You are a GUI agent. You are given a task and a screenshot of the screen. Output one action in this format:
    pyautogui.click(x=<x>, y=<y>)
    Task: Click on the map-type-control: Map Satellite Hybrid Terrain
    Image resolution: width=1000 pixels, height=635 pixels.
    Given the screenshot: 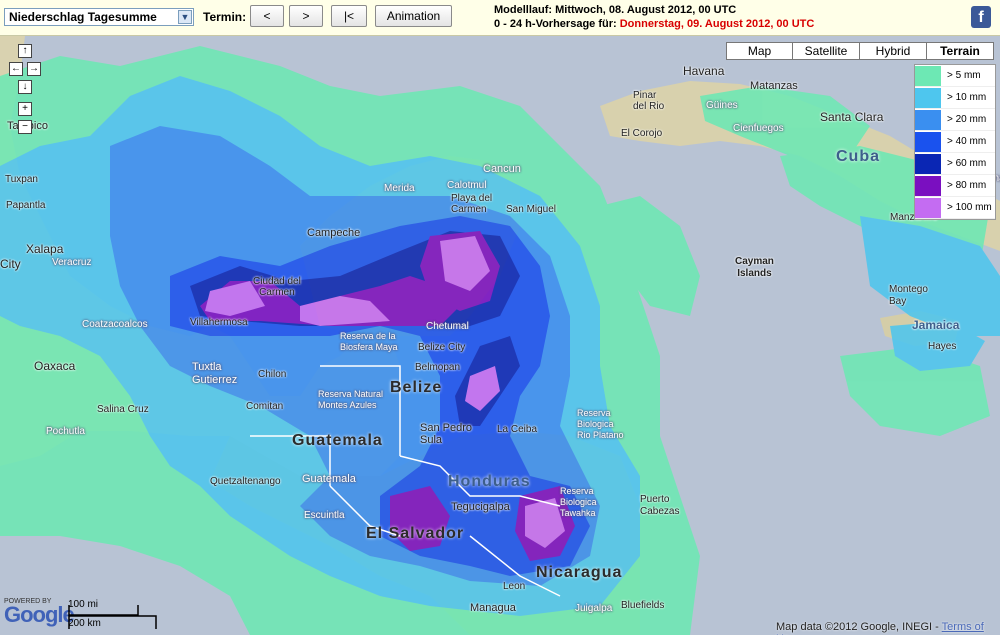 What is the action you would take?
    pyautogui.click(x=860, y=51)
    